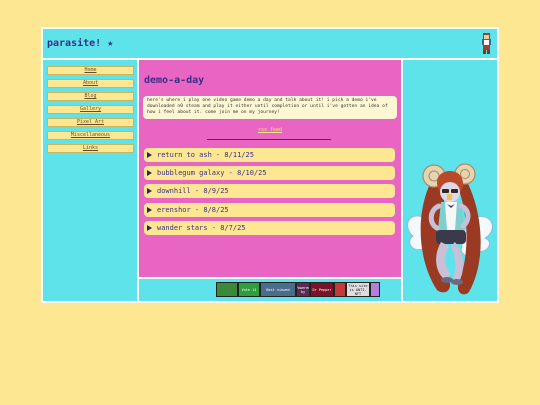 The height and width of the screenshot is (405, 540). I want to click on post-label: bubblegum galaxy - 8/10/25, so click(212, 173).